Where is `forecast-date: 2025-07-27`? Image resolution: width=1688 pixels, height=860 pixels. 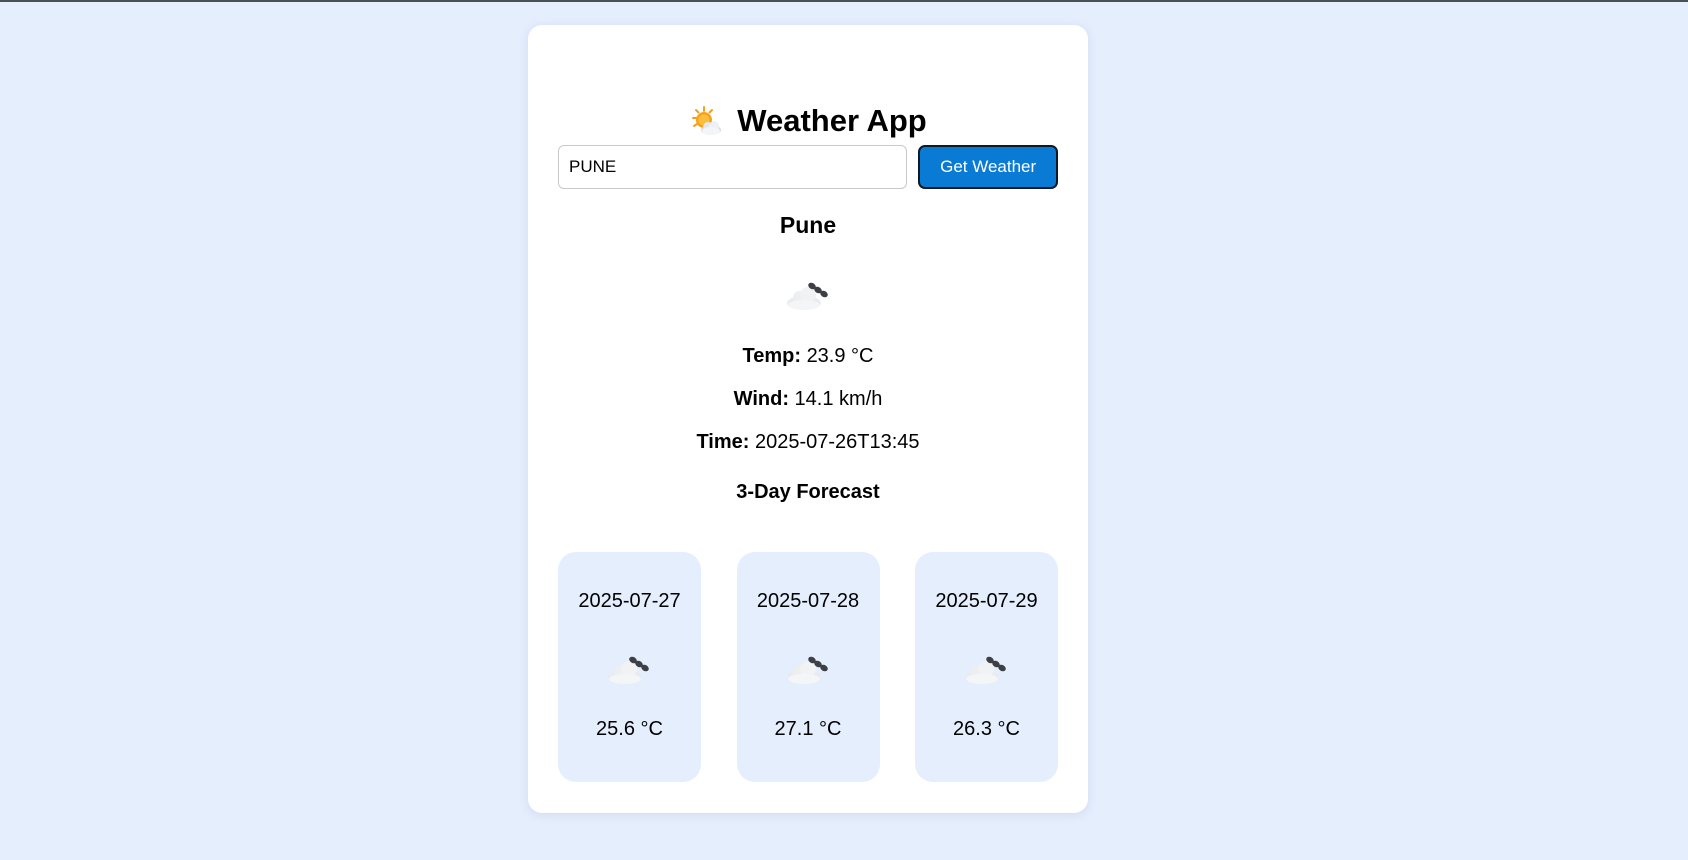
forecast-date: 2025-07-27 is located at coordinates (629, 601).